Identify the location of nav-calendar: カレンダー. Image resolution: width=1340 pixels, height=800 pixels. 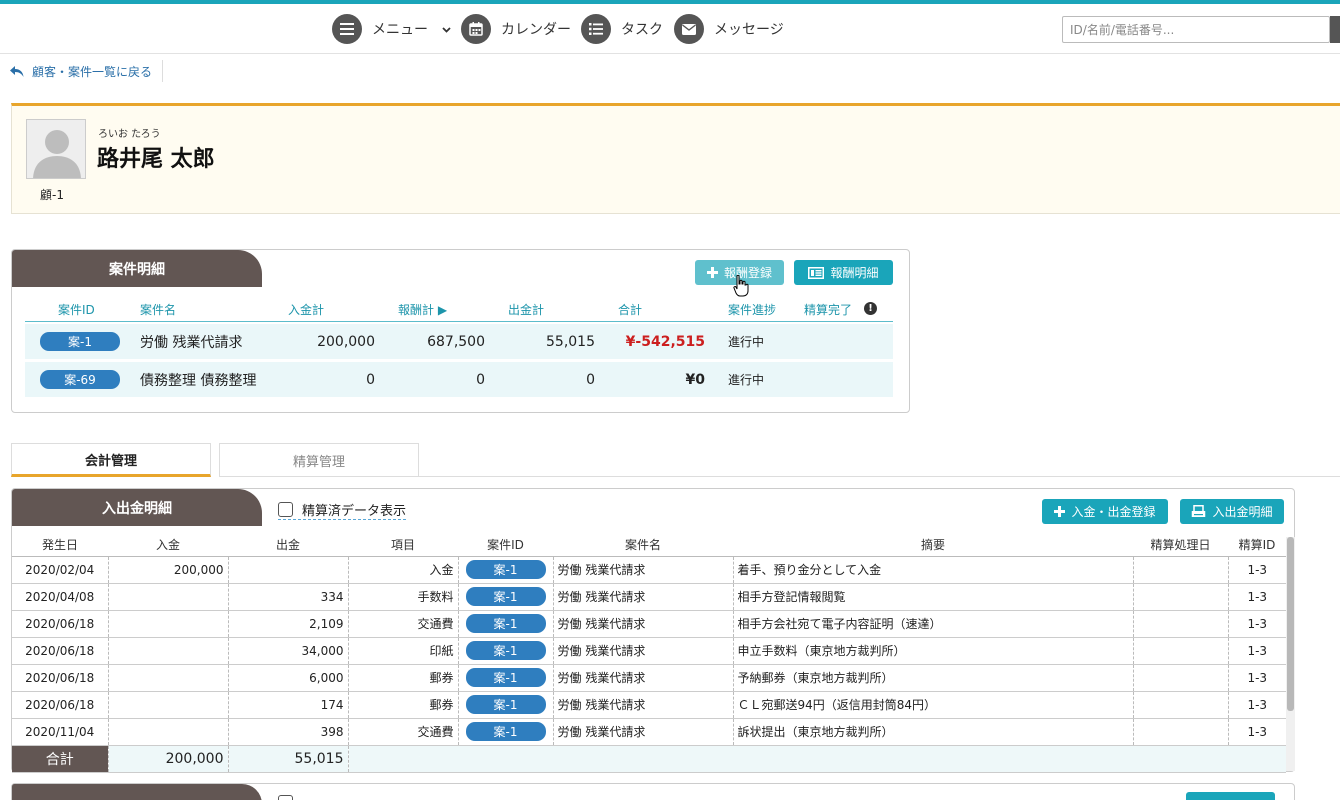
(516, 29).